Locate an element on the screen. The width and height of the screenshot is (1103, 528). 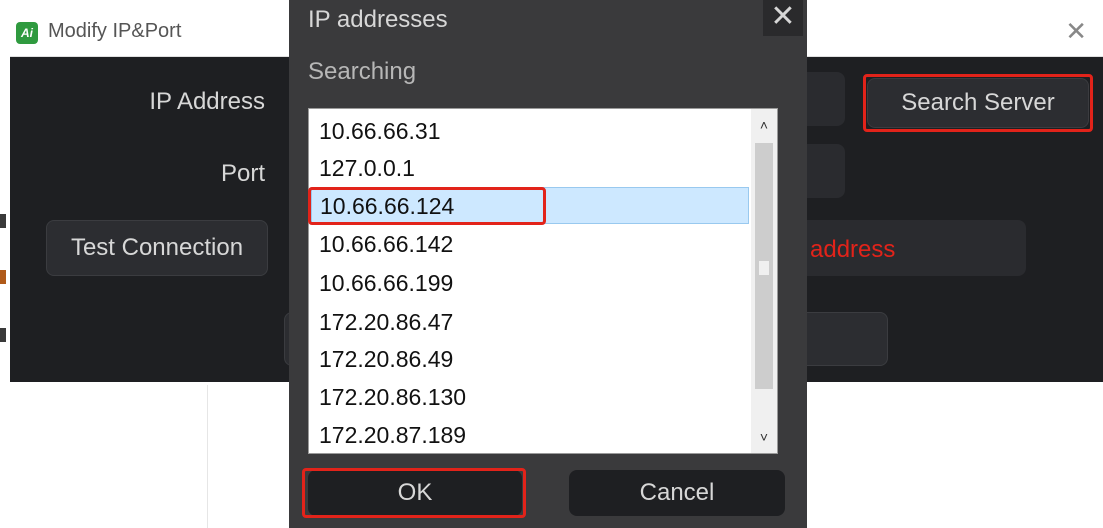
scrollbar-grip is located at coordinates (764, 268).